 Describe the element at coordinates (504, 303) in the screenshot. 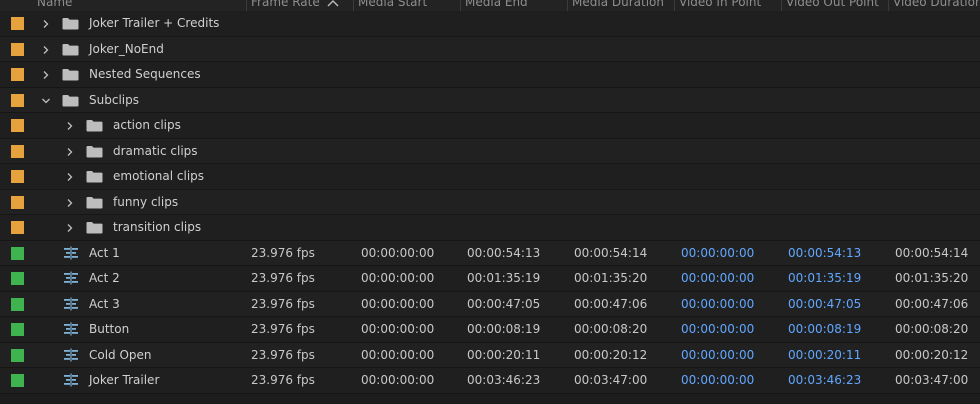

I see `media-end-cell: 00:00:47:05` at that location.